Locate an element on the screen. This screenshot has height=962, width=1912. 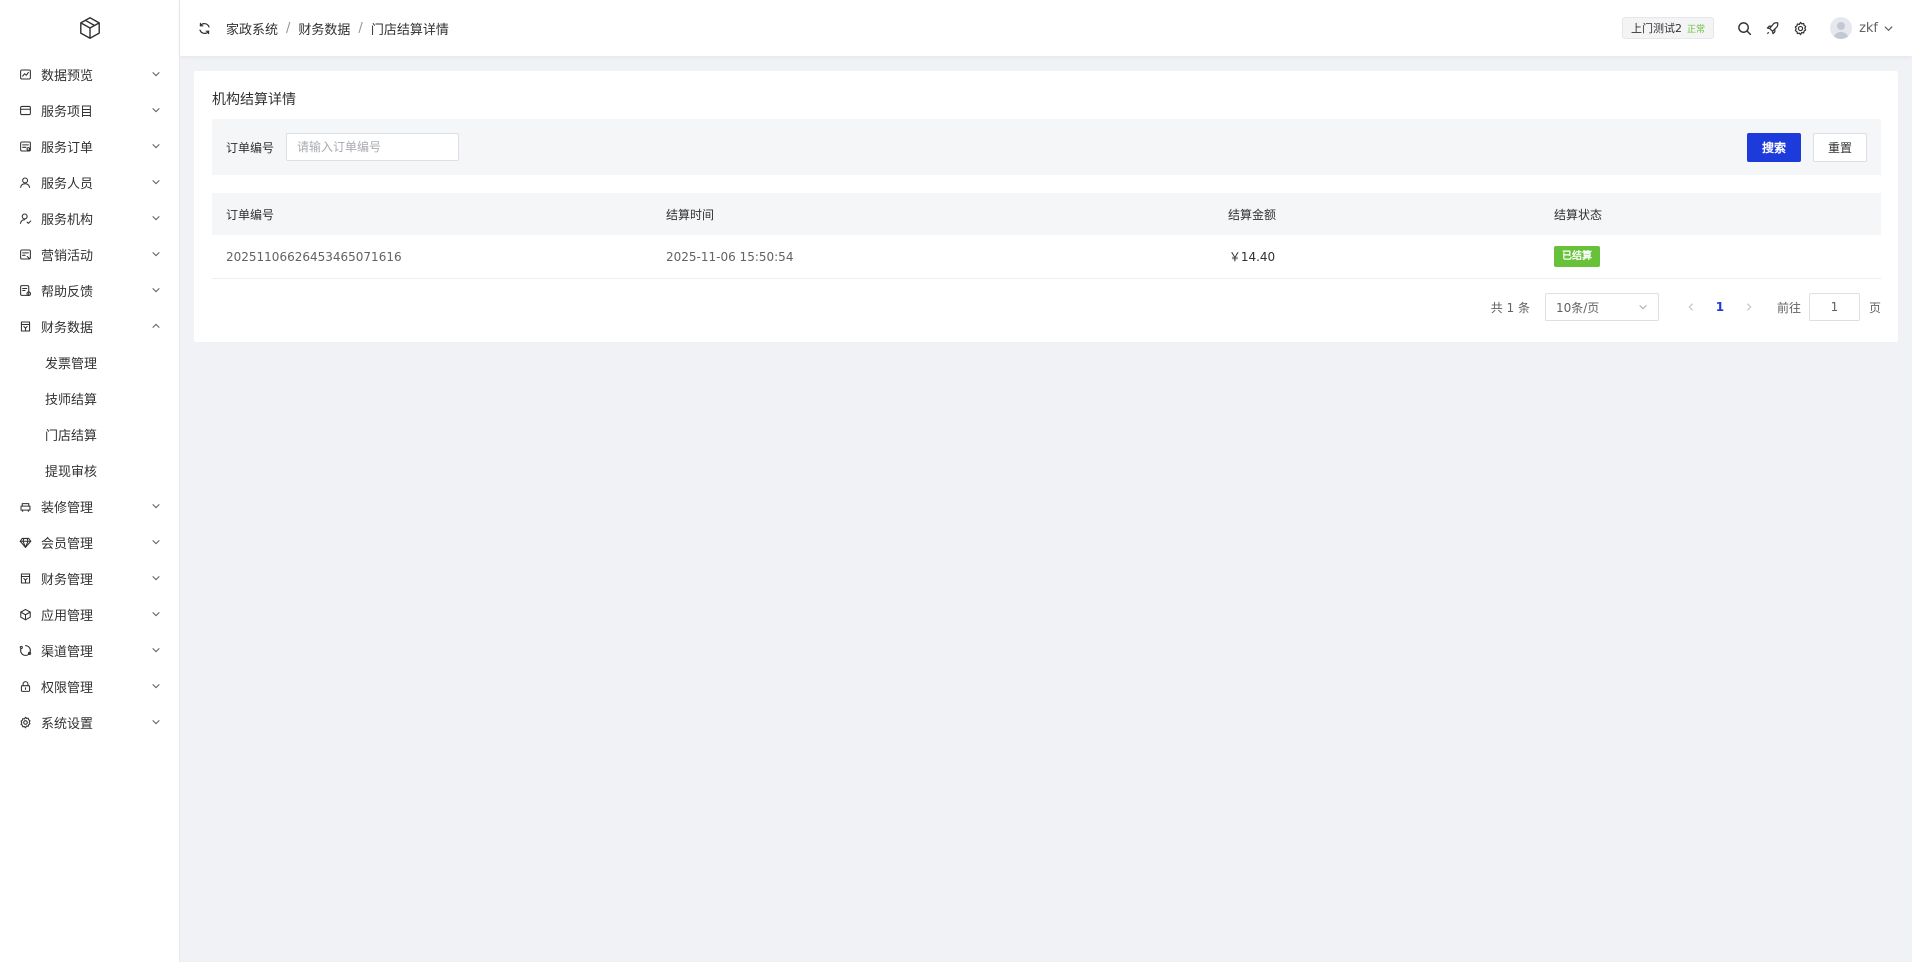
wallet-icon is located at coordinates (25, 110).